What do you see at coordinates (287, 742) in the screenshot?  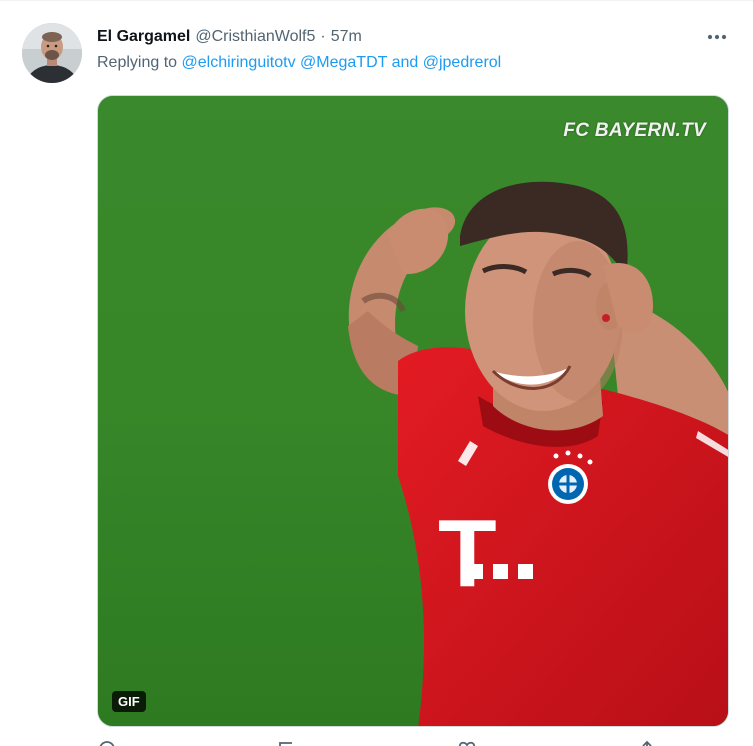 I see `retweet-icon` at bounding box center [287, 742].